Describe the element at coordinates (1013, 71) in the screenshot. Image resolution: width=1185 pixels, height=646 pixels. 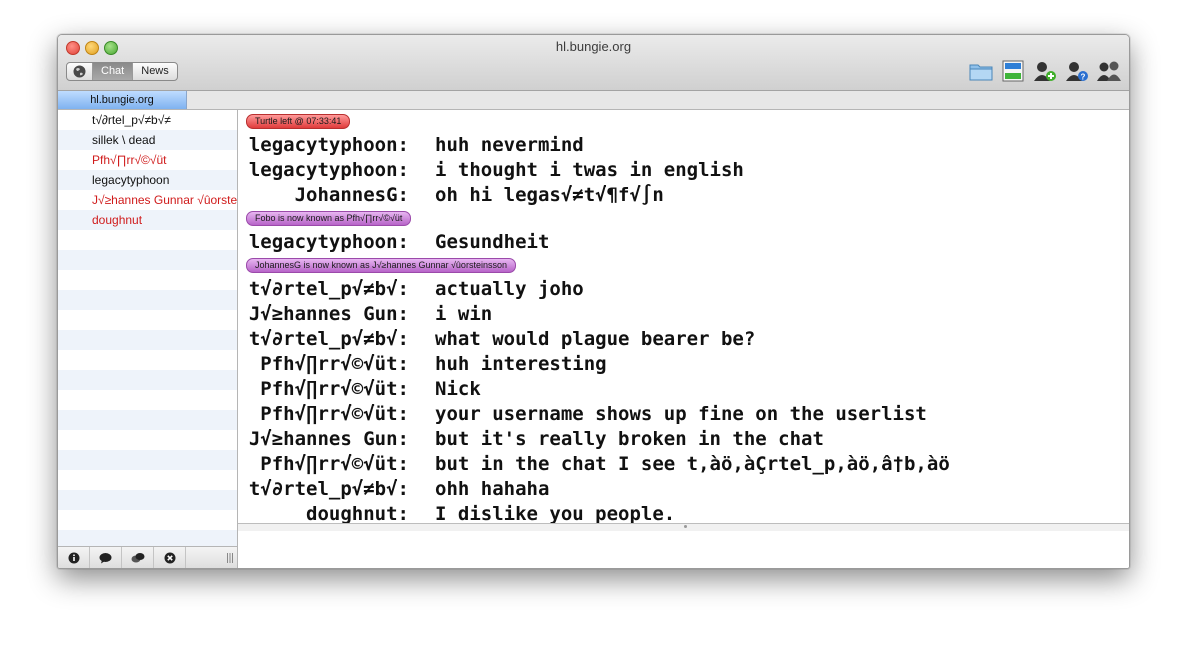
I see `window-layout-icon` at that location.